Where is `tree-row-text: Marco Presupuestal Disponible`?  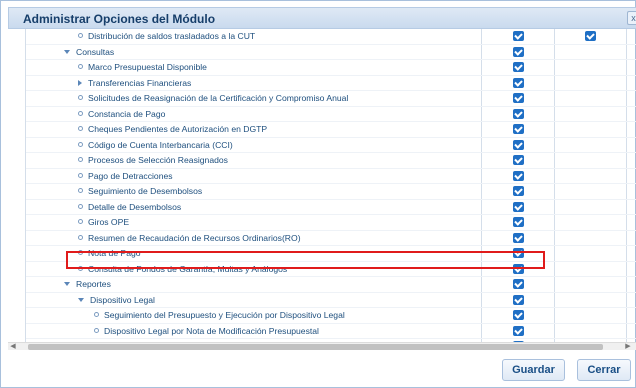 tree-row-text: Marco Presupuestal Disponible is located at coordinates (147, 67).